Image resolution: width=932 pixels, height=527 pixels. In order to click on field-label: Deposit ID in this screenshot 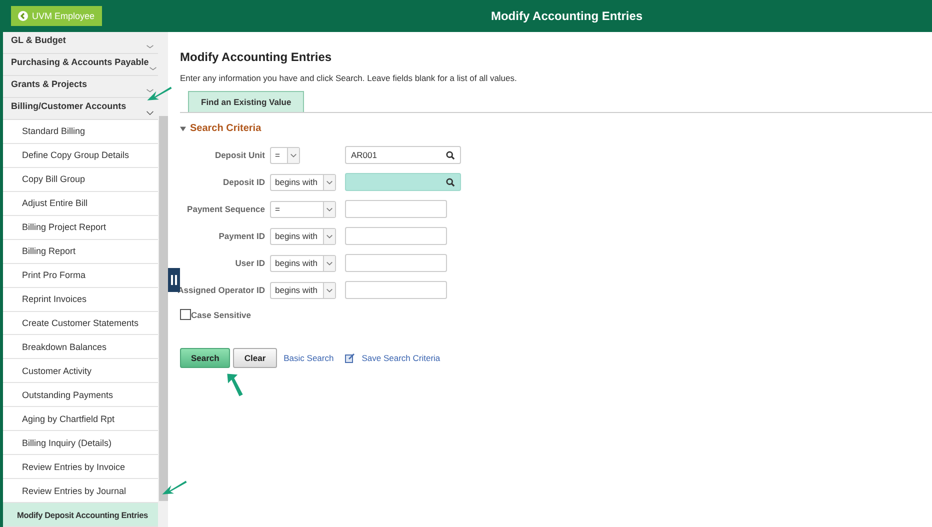, I will do `click(243, 182)`.